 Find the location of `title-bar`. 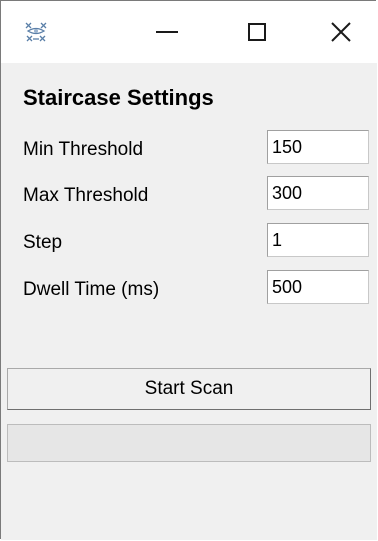

title-bar is located at coordinates (189, 32).